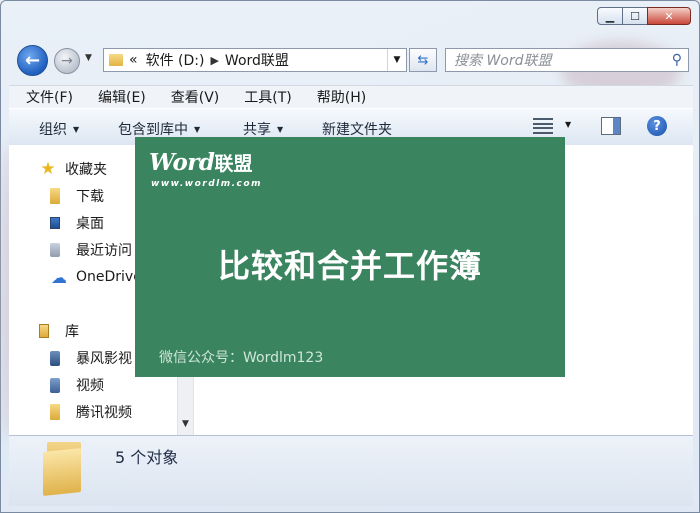 The width and height of the screenshot is (700, 513). What do you see at coordinates (349, 266) in the screenshot?
I see `banner-title: 比较和合并工作簿` at bounding box center [349, 266].